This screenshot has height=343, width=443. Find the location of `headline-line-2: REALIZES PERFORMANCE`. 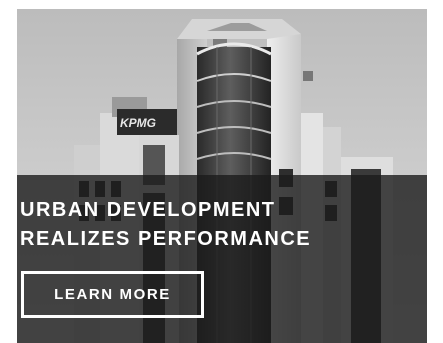

headline-line-2: REALIZES PERFORMANCE is located at coordinates (166, 239).